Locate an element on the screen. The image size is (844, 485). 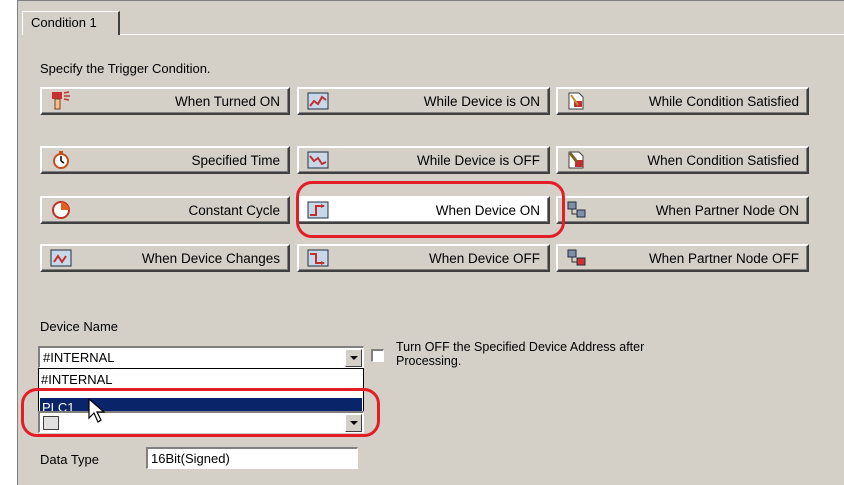
instruction-text: Specify the Trigger Condition. is located at coordinates (125, 68).